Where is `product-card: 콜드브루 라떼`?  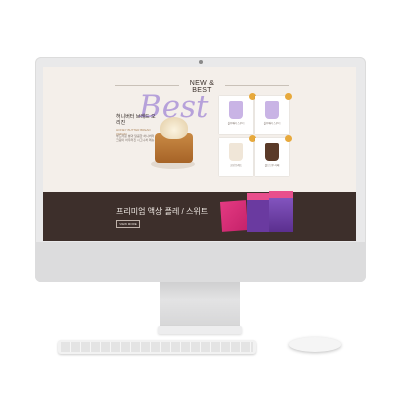 product-card: 콜드브루 라떼 is located at coordinates (273, 155).